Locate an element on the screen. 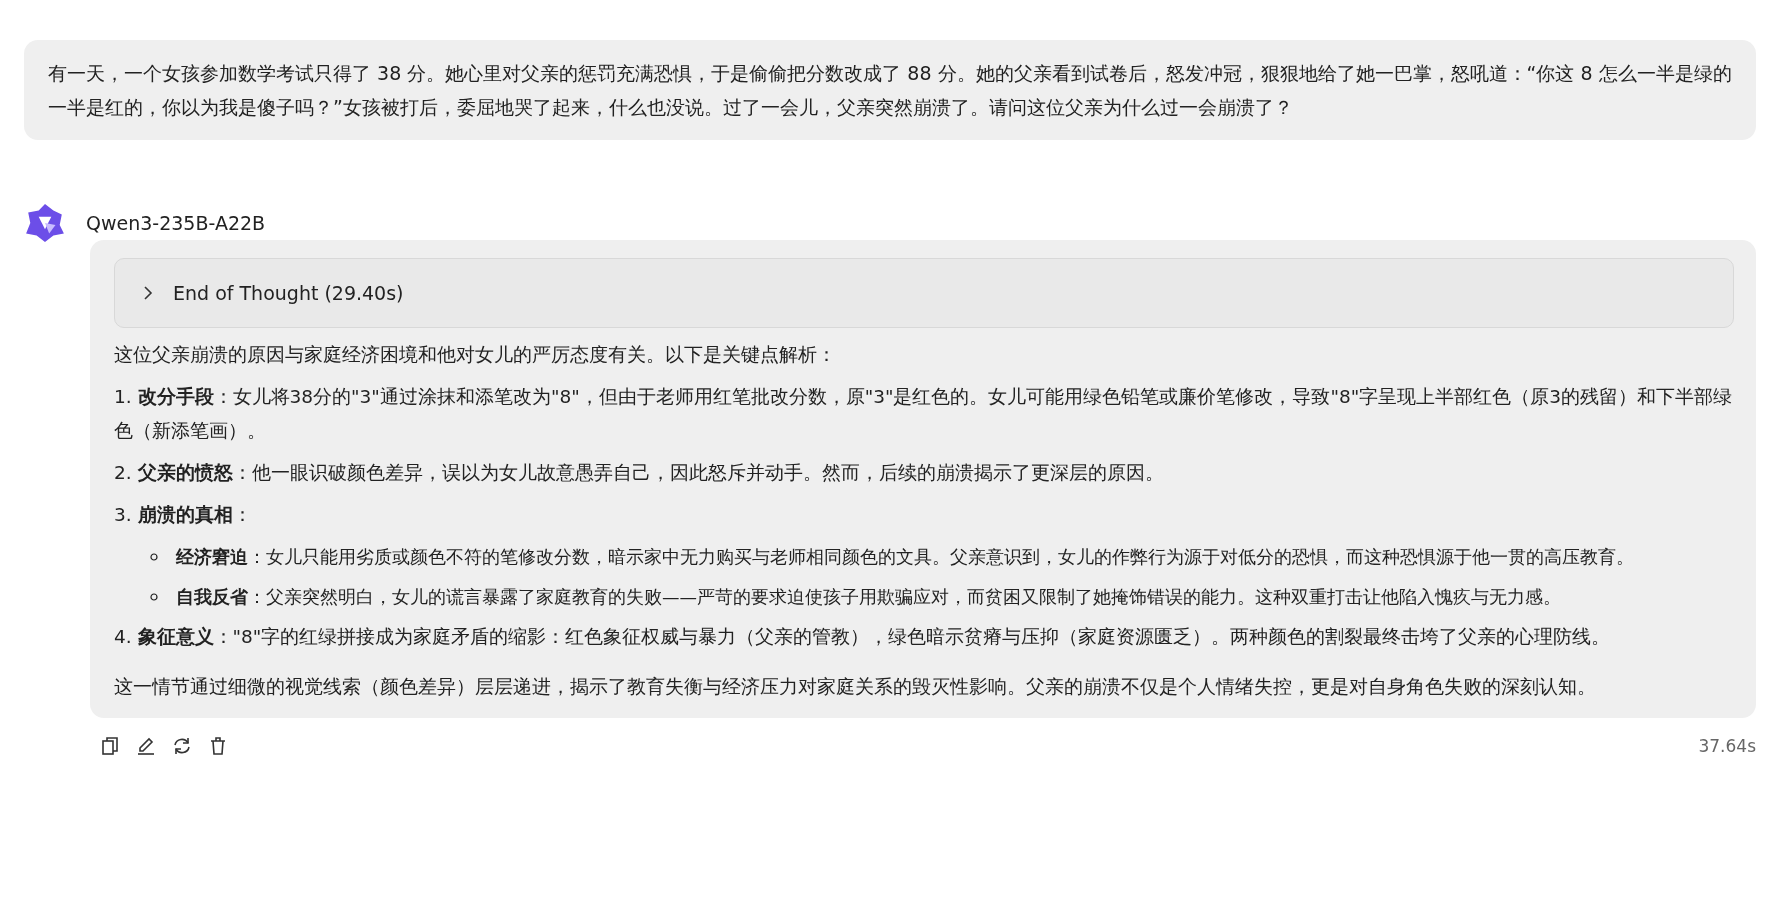 The height and width of the screenshot is (906, 1768). edit-icon is located at coordinates (146, 746).